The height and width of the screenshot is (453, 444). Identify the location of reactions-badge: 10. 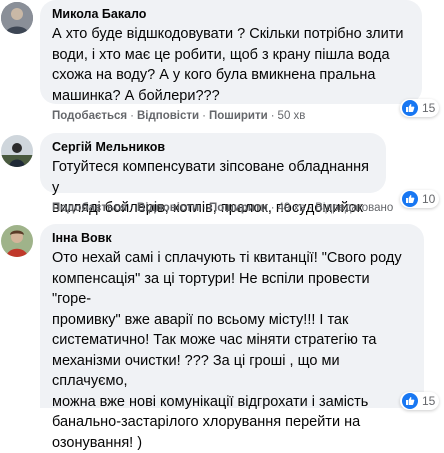
(420, 199).